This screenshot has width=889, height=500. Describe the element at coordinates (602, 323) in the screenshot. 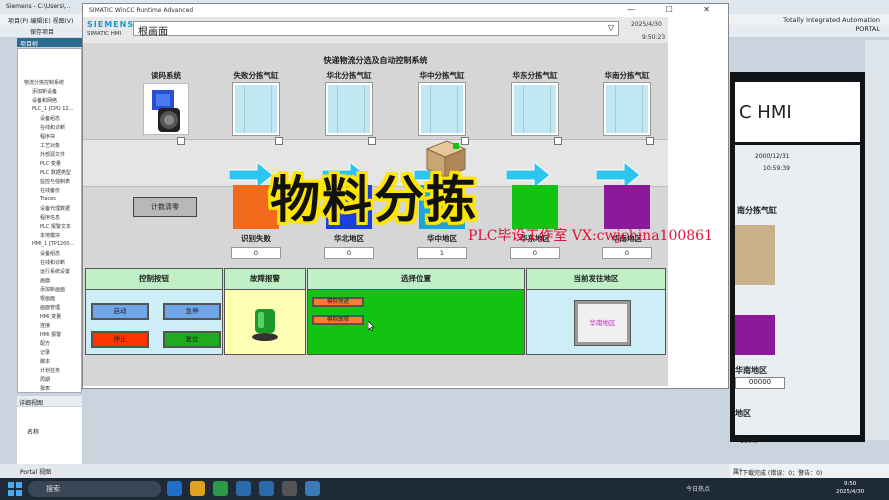

I see `current-area-display: 华南地区` at that location.